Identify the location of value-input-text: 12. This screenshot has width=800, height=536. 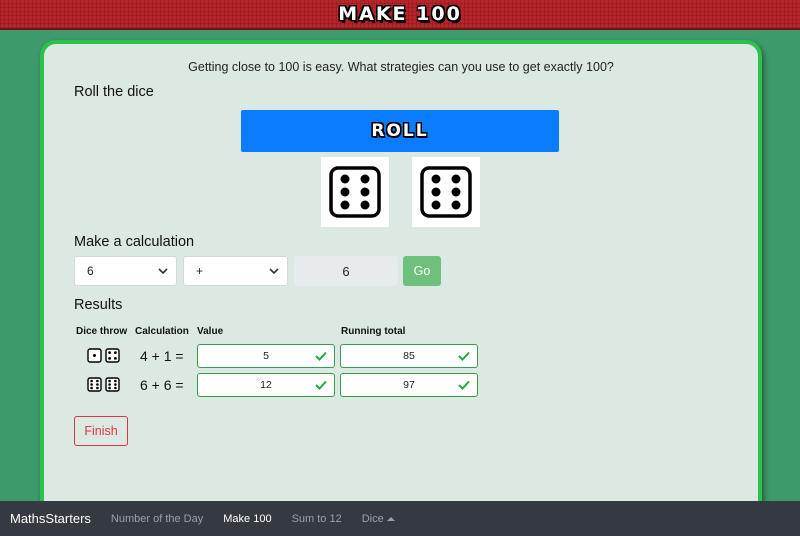
(266, 385).